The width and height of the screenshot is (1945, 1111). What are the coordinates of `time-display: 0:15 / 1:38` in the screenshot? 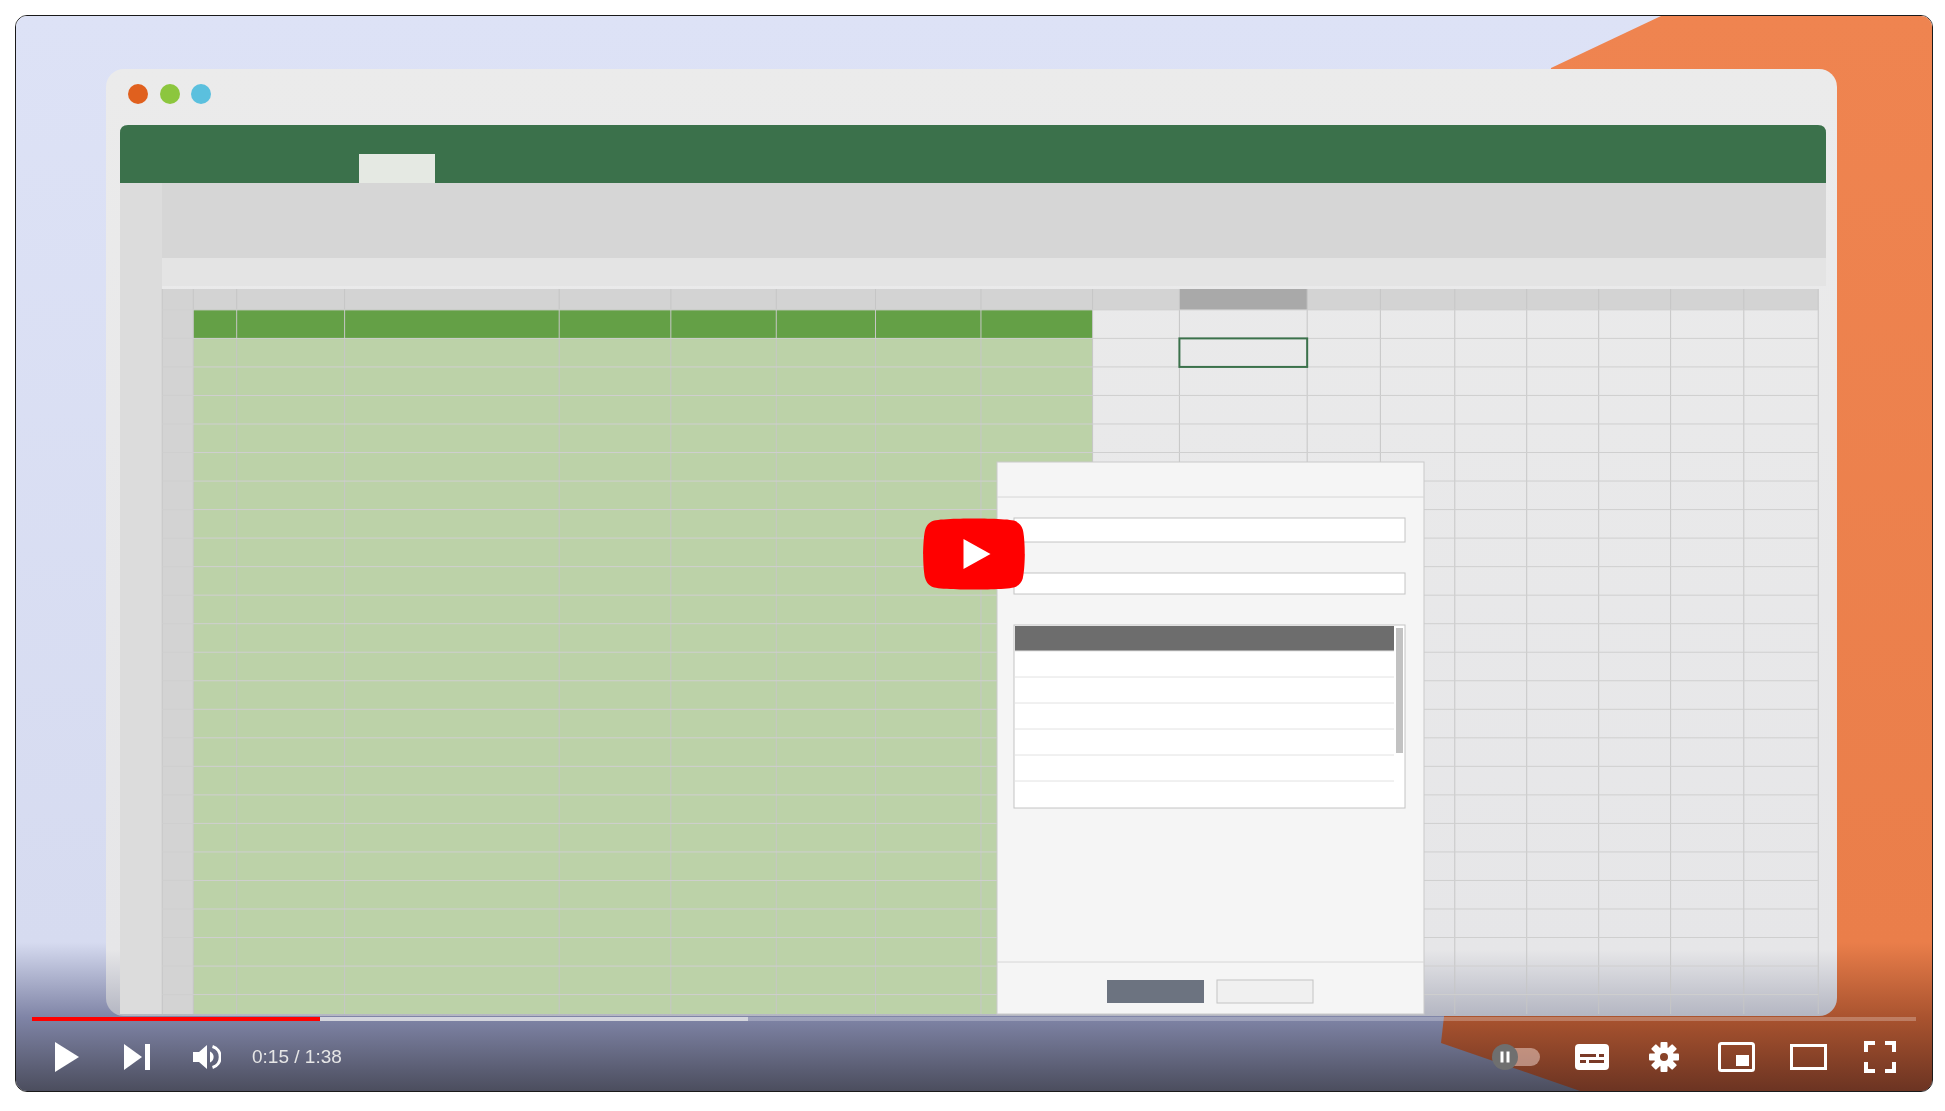 It's located at (297, 1057).